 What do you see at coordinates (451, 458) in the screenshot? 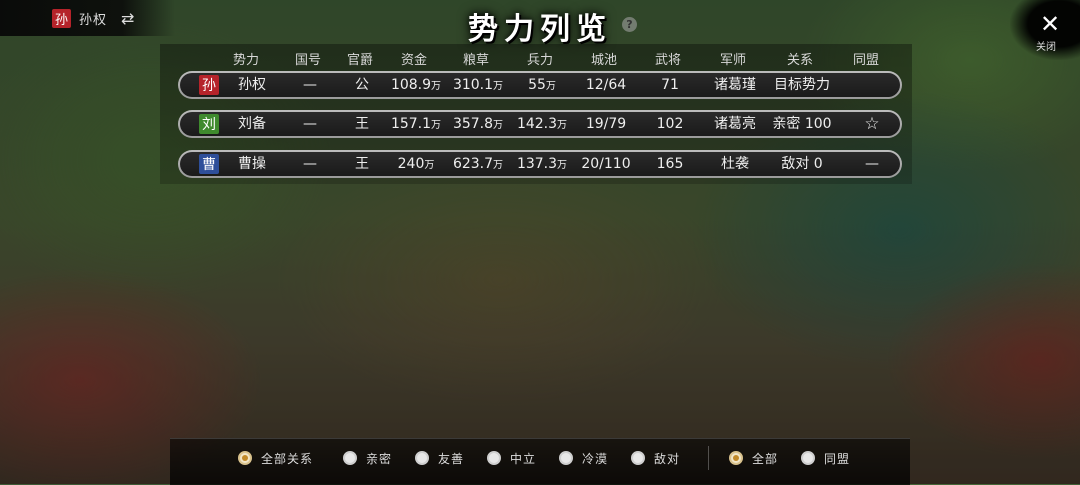
I see `radio-label: 友善` at bounding box center [451, 458].